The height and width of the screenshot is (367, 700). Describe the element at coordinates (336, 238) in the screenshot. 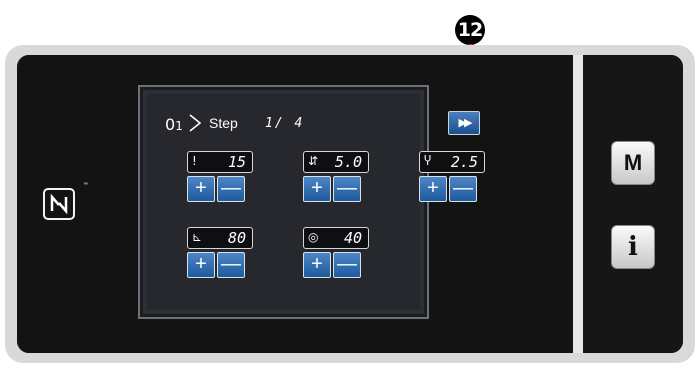

I see `param-field-speed: ◎ 40` at that location.